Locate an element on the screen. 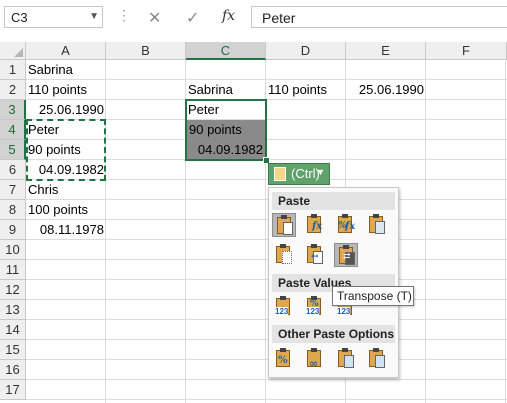 This screenshot has height=403, width=507. no-borders-icon is located at coordinates (284, 255).